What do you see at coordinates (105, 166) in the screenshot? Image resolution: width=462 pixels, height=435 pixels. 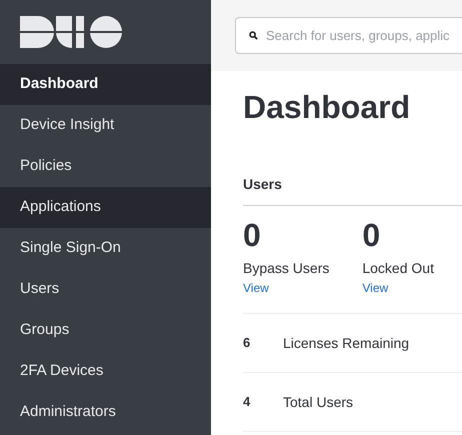 I see `sidebar-item: Policies` at bounding box center [105, 166].